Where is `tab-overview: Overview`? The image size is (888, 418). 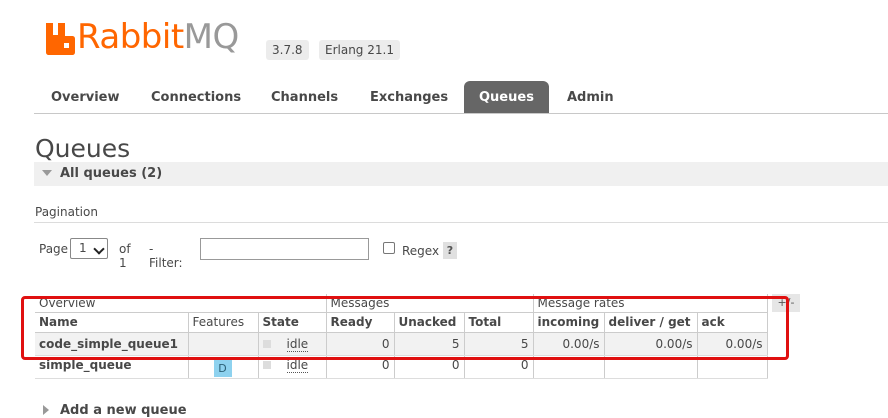
tab-overview: Overview is located at coordinates (85, 97).